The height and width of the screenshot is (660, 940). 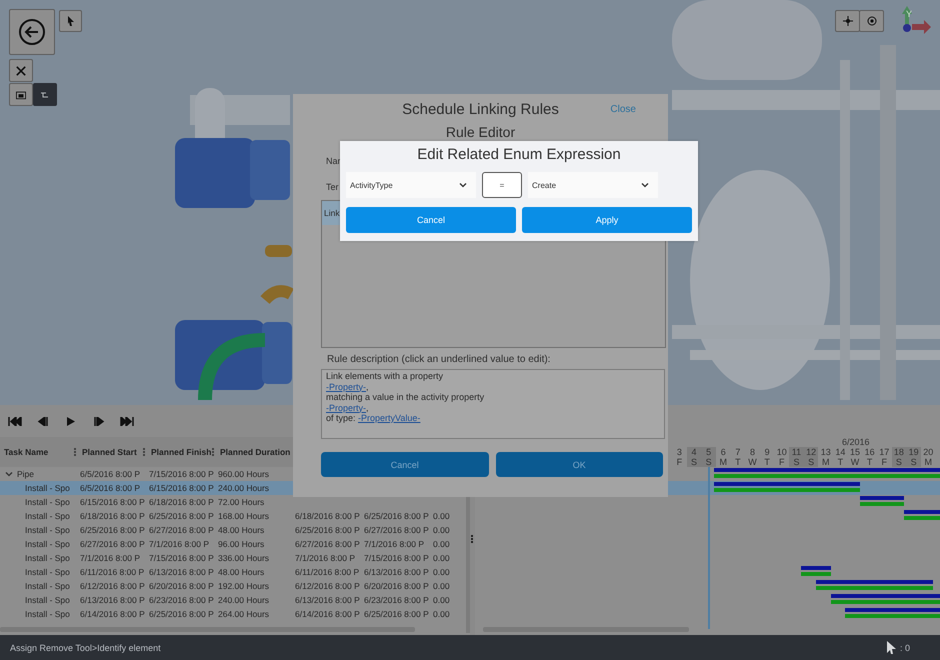 What do you see at coordinates (255, 452) in the screenshot?
I see `column-header: Planned Duration` at bounding box center [255, 452].